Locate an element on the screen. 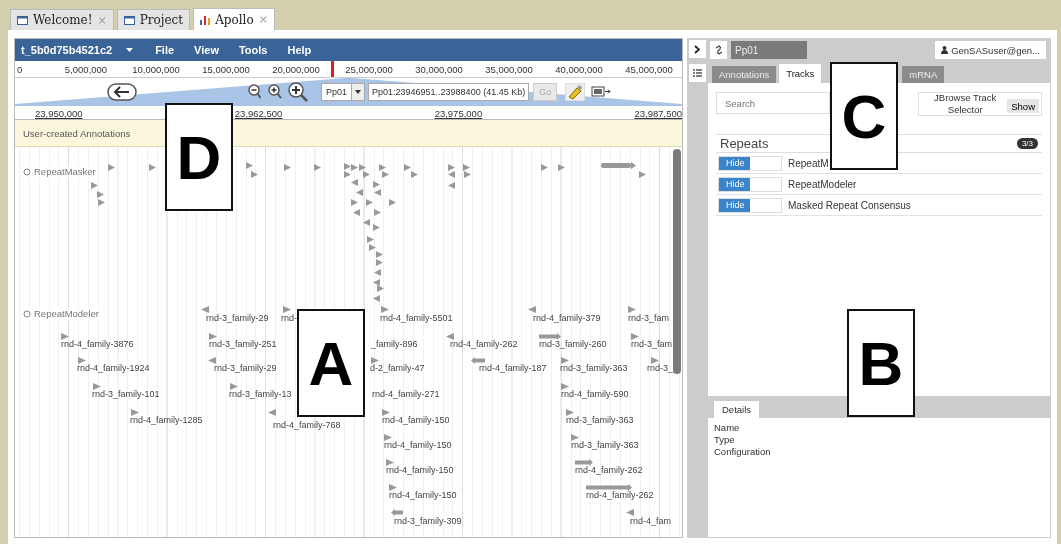 This screenshot has width=1061, height=544. menu-item: File is located at coordinates (165, 50).